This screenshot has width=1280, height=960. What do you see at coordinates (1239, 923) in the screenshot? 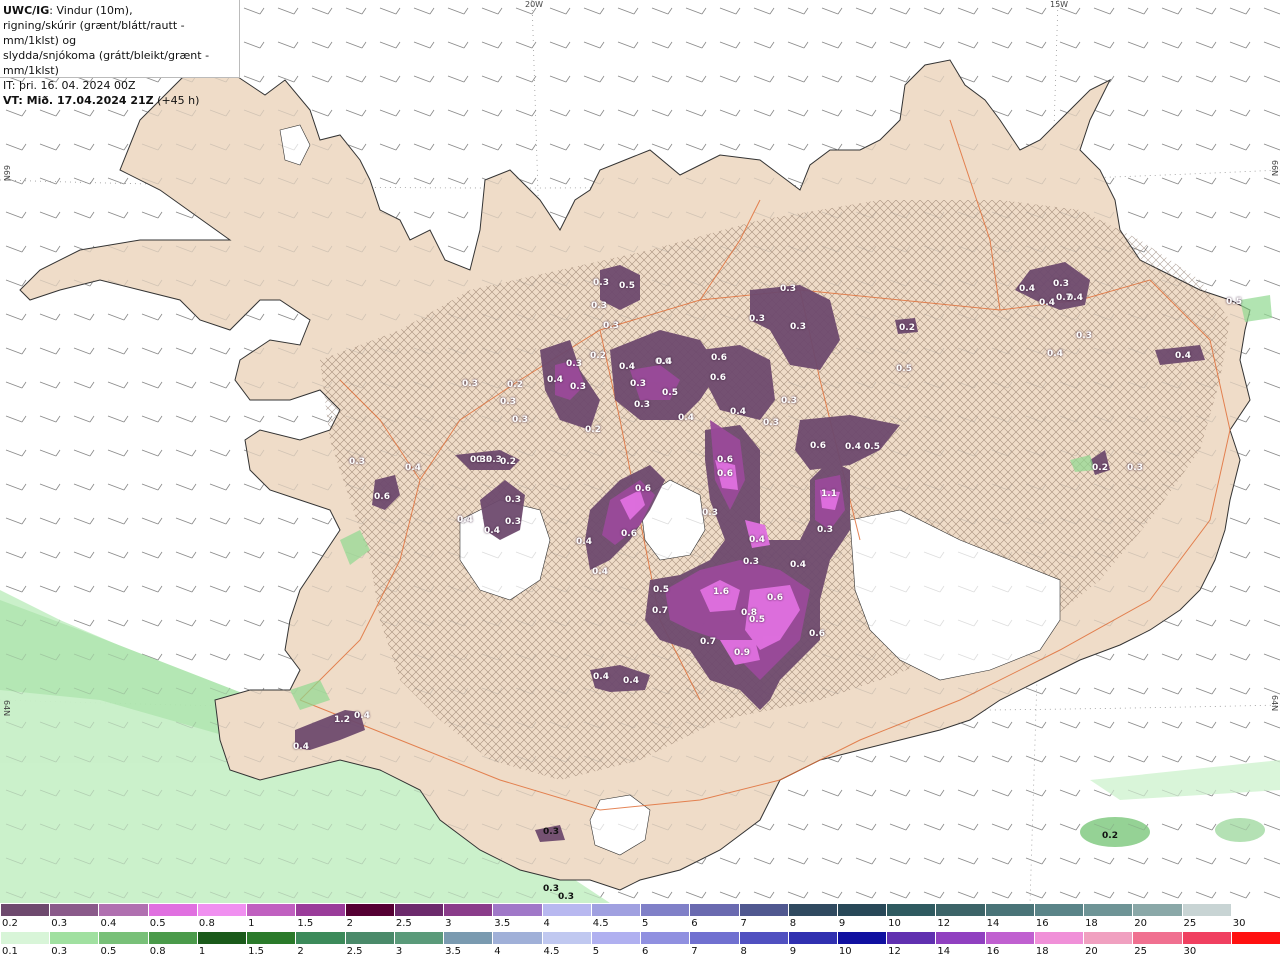
I see `legend-tick-label: 30` at bounding box center [1239, 923].